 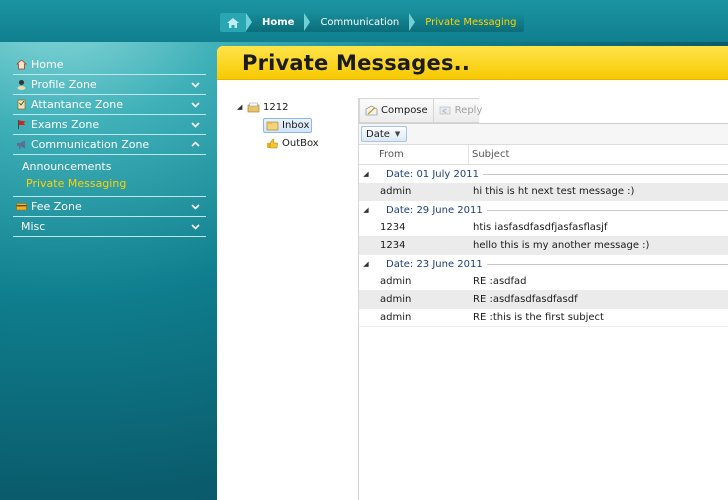 I want to click on group-label: Date: 01 July 2011, so click(x=432, y=174).